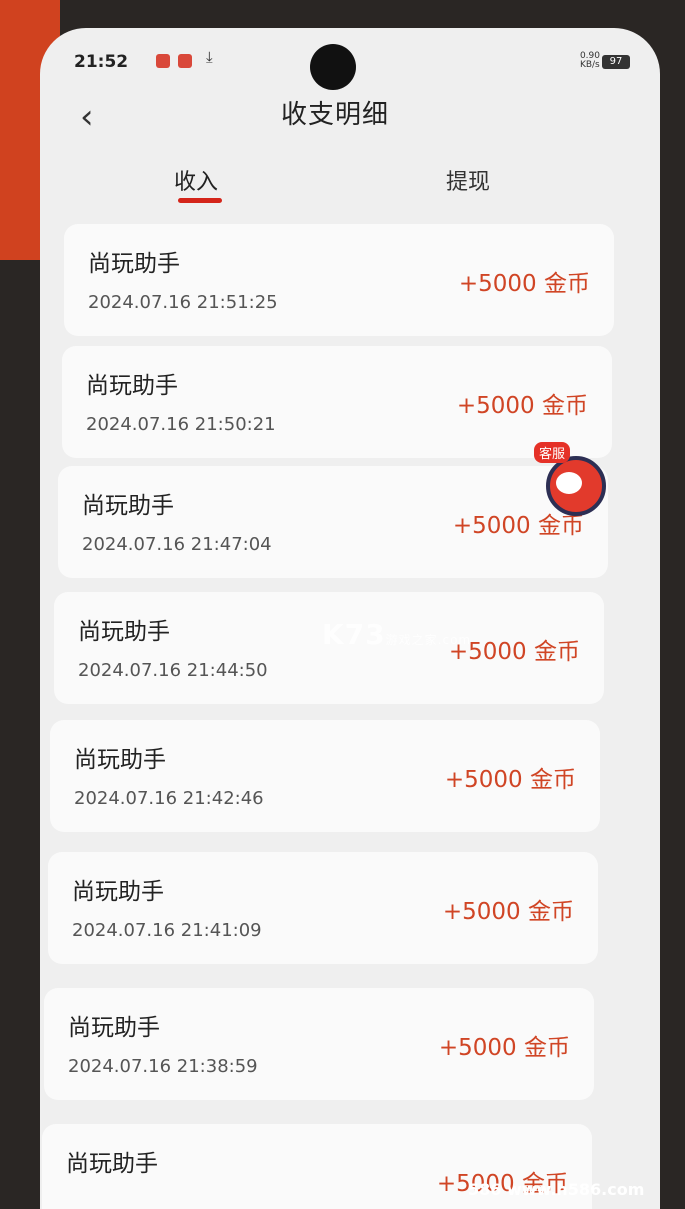 The height and width of the screenshot is (1209, 685). What do you see at coordinates (323, 908) in the screenshot?
I see `record-item: 尚玩助手 2024.07.16 21:41:09 +5000 金币` at bounding box center [323, 908].